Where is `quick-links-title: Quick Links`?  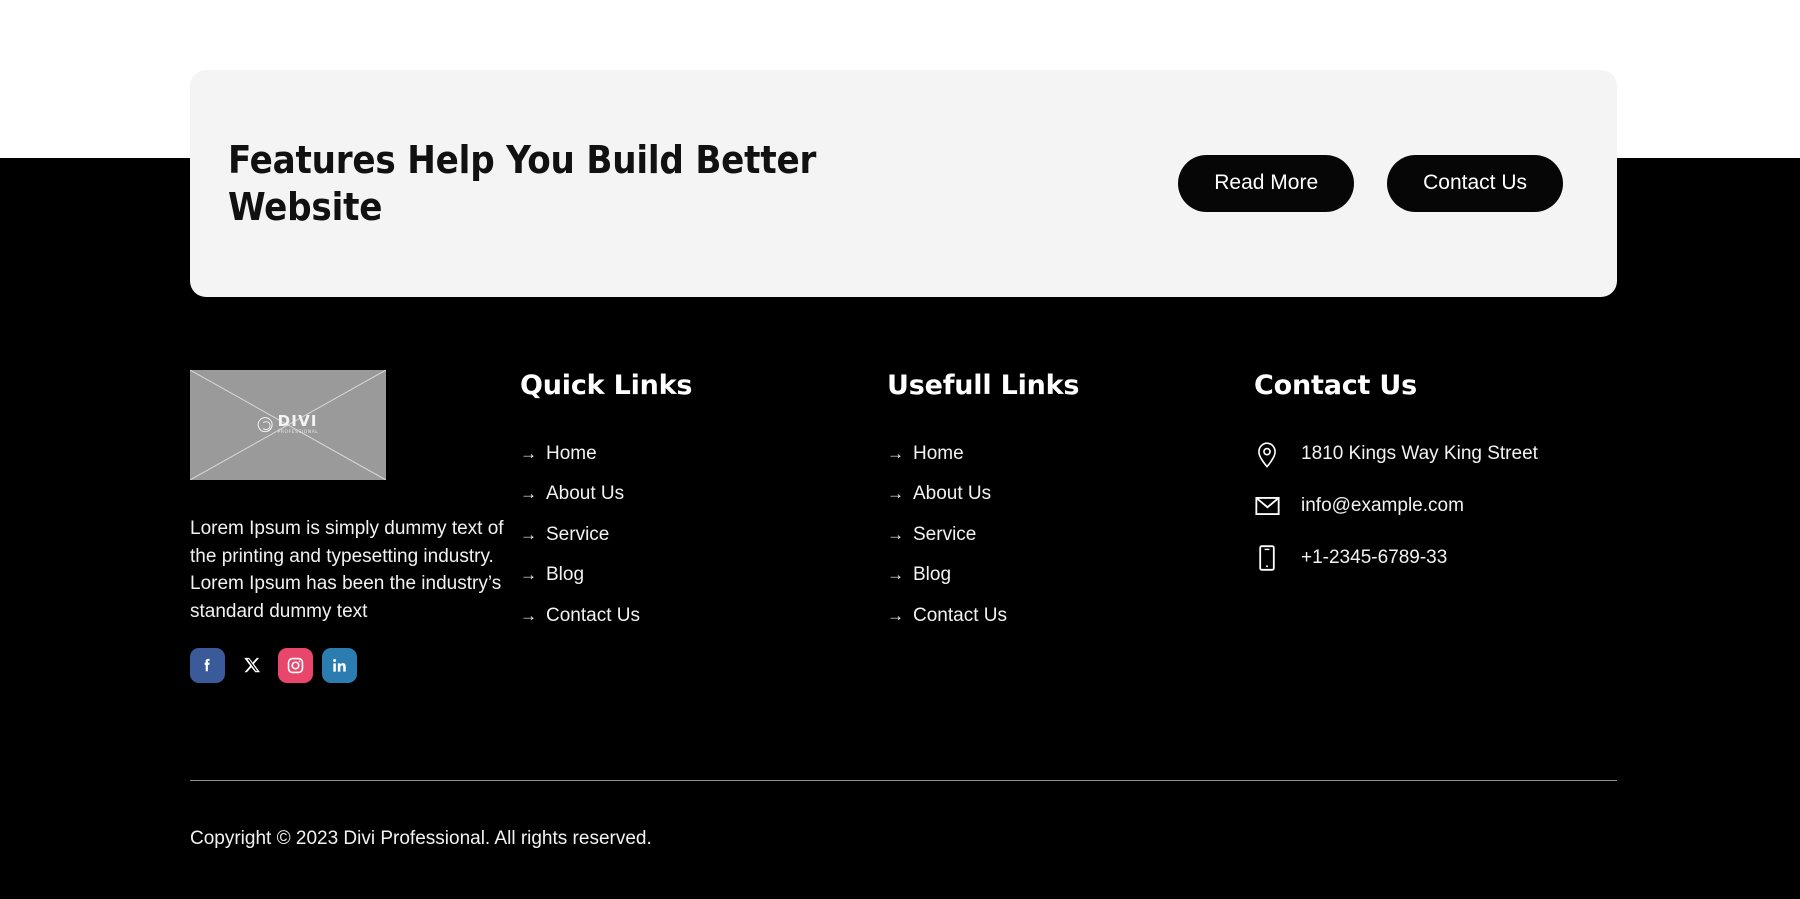
quick-links-title: Quick Links is located at coordinates (606, 385).